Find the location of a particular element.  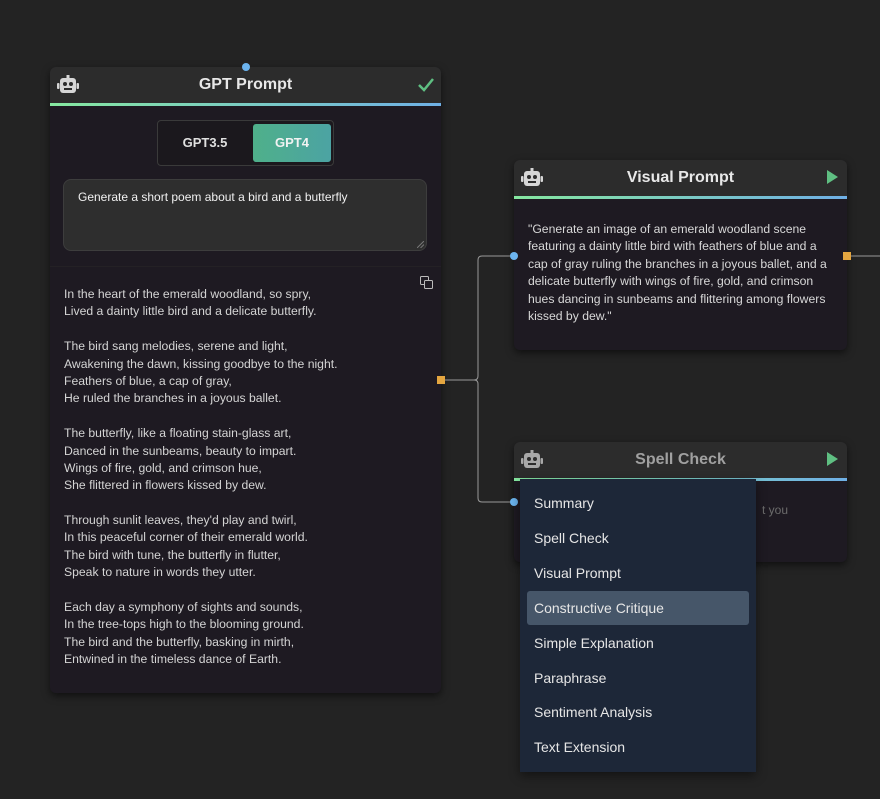

visual-input-handle is located at coordinates (514, 256).